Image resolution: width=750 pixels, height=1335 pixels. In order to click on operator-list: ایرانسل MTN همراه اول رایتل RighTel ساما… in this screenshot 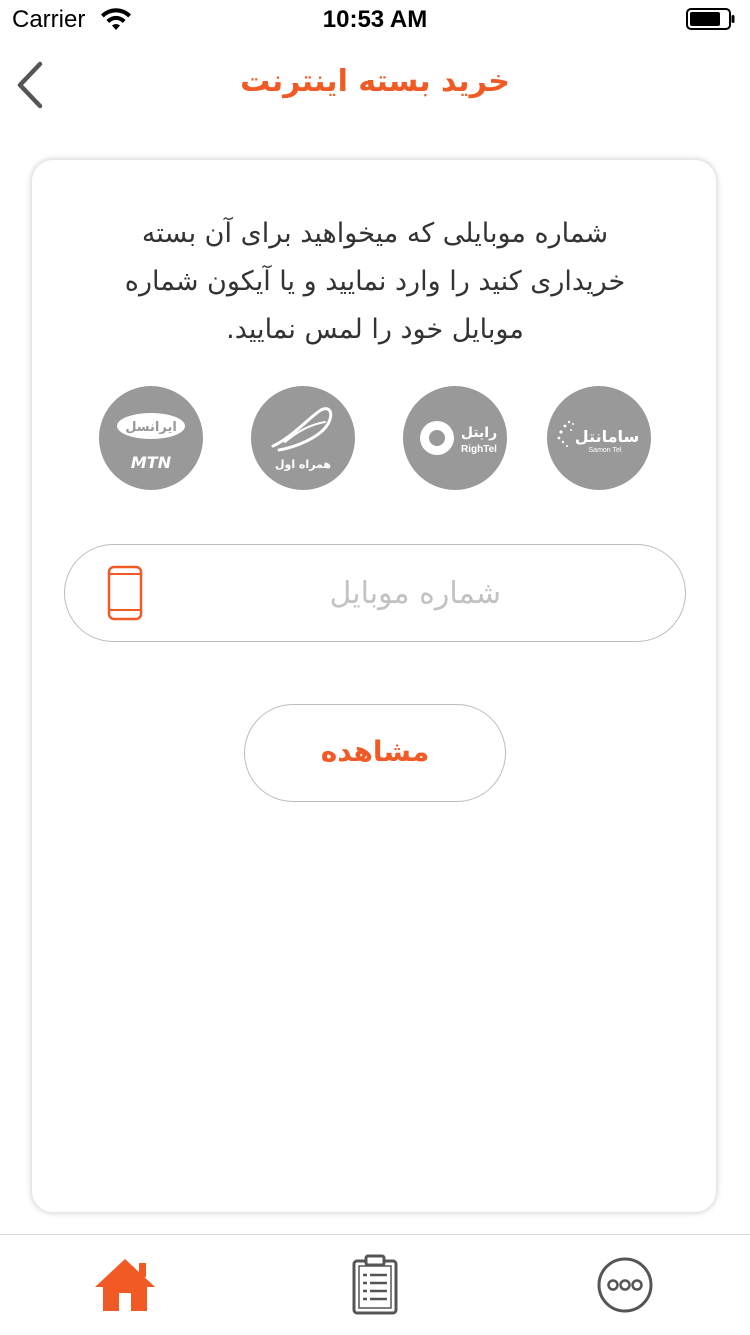, I will do `click(375, 439)`.